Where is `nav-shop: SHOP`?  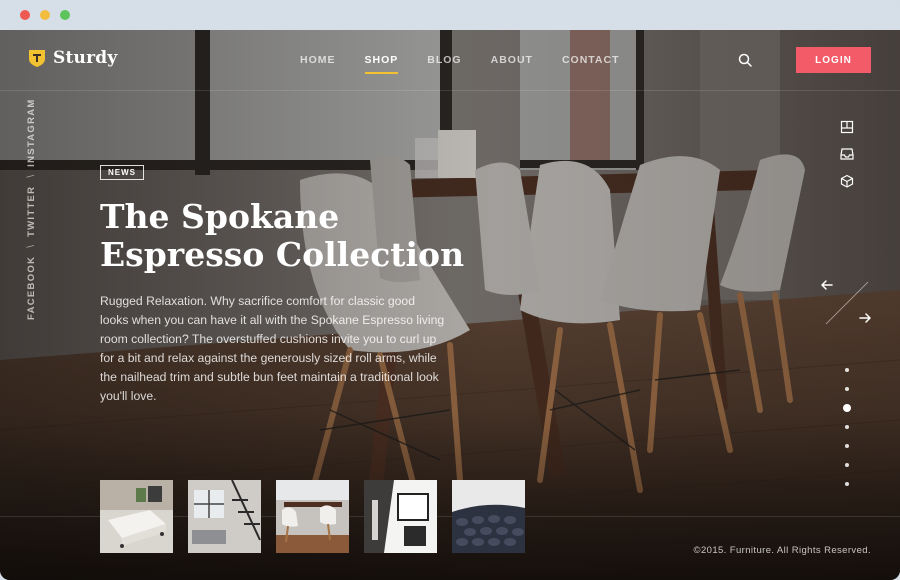 nav-shop: SHOP is located at coordinates (381, 64).